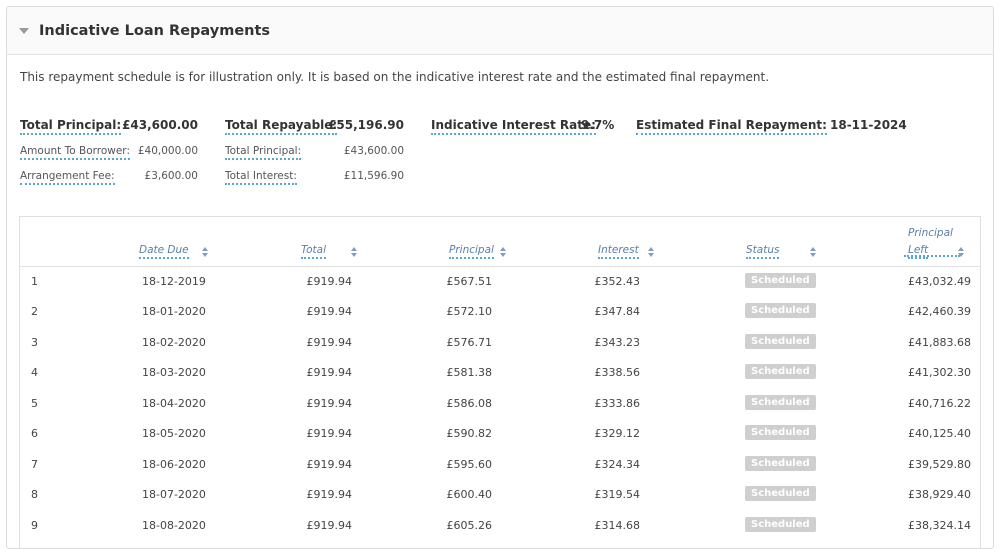 Image resolution: width=1000 pixels, height=555 pixels. I want to click on row-principal-left: £43,032.49, so click(939, 281).